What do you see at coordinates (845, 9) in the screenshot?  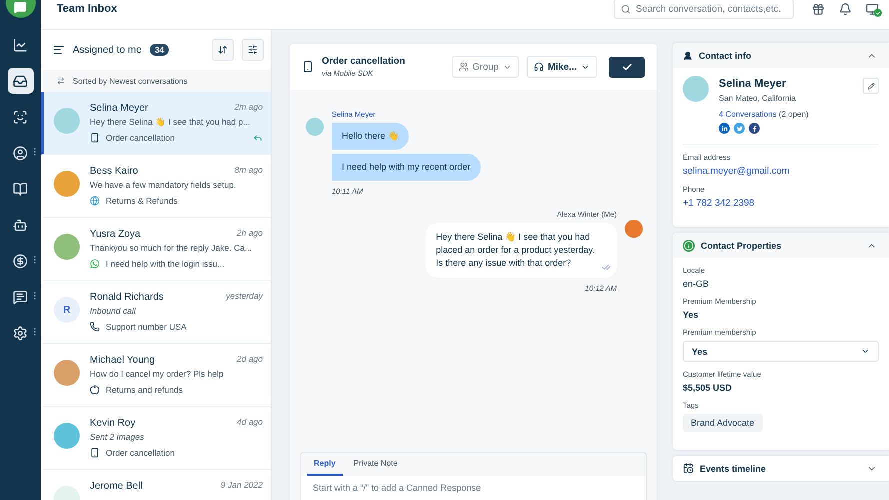 I see `bell-icon` at bounding box center [845, 9].